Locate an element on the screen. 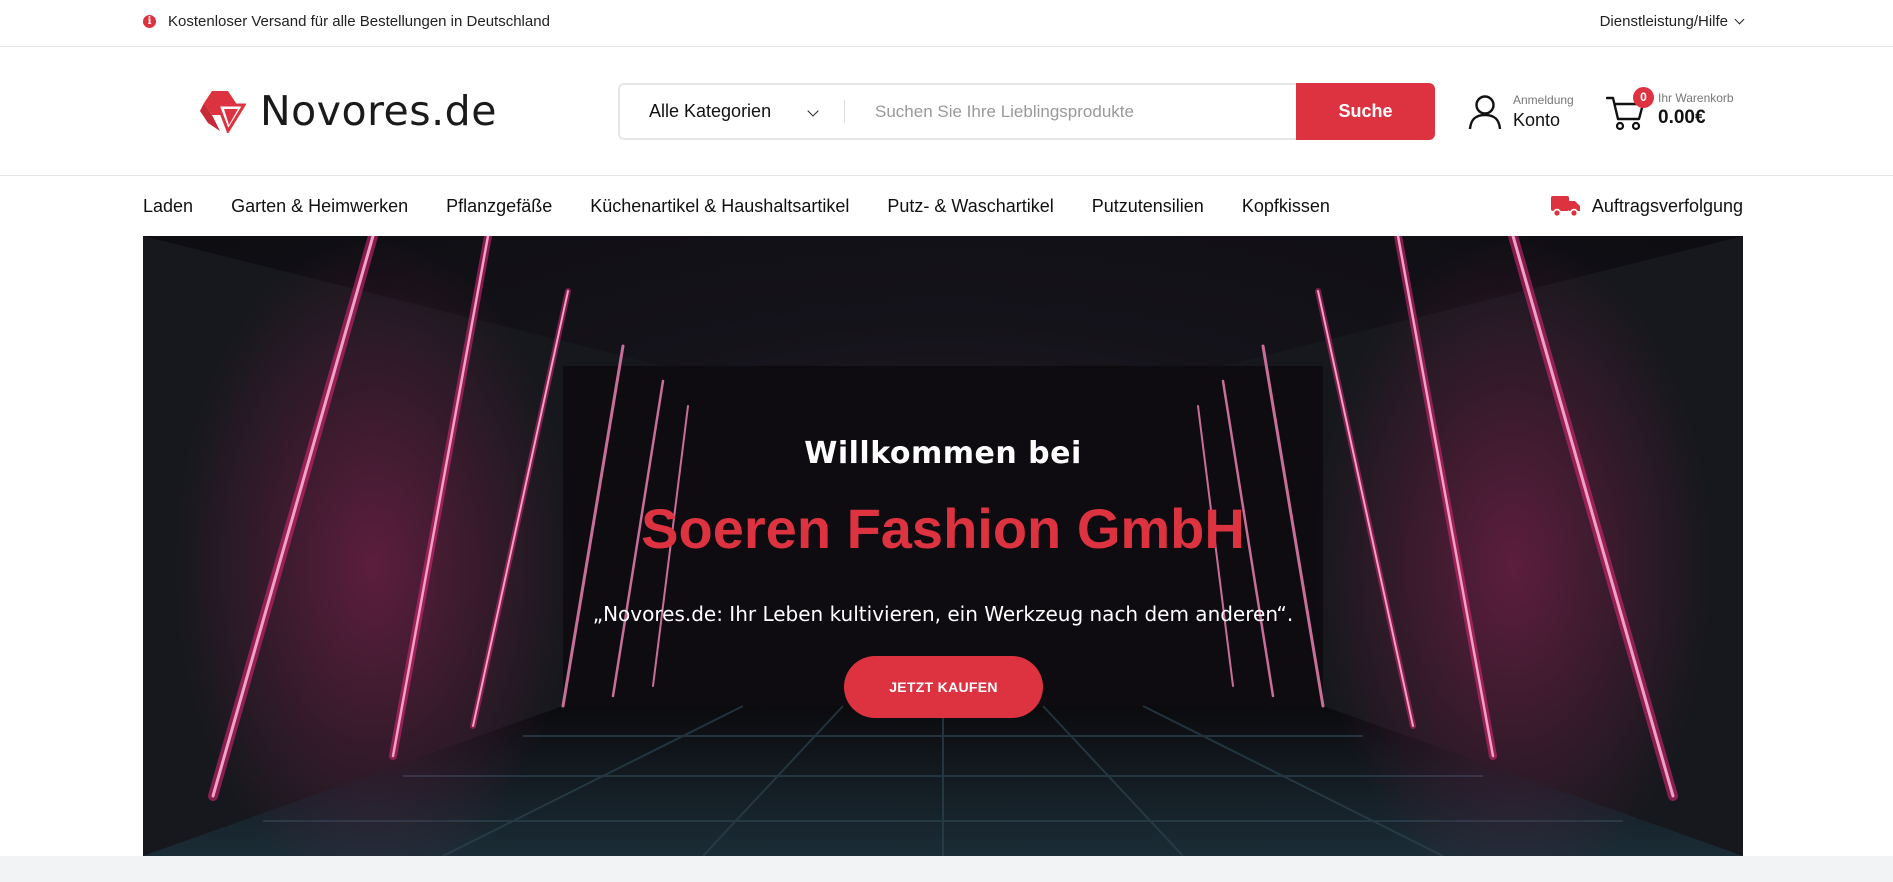  info-icon: i is located at coordinates (149, 21).